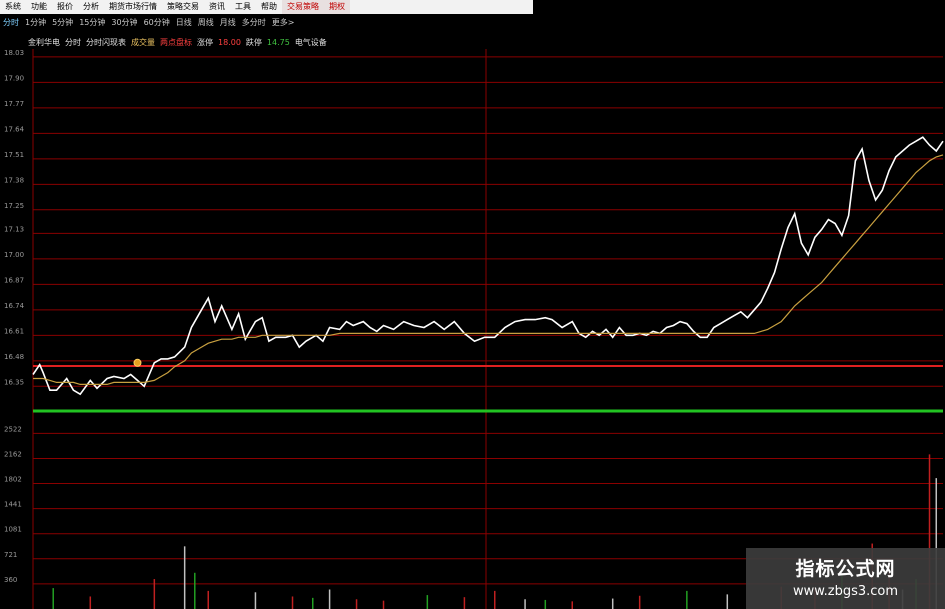 The height and width of the screenshot is (609, 945). Describe the element at coordinates (14, 280) in the screenshot. I see `price-tick-label: 16.87` at that location.